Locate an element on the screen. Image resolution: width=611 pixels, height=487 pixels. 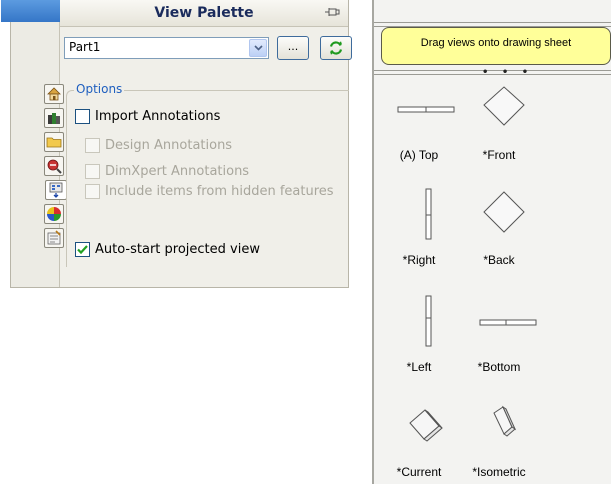
view-item-right: *Right is located at coordinates (419, 230).